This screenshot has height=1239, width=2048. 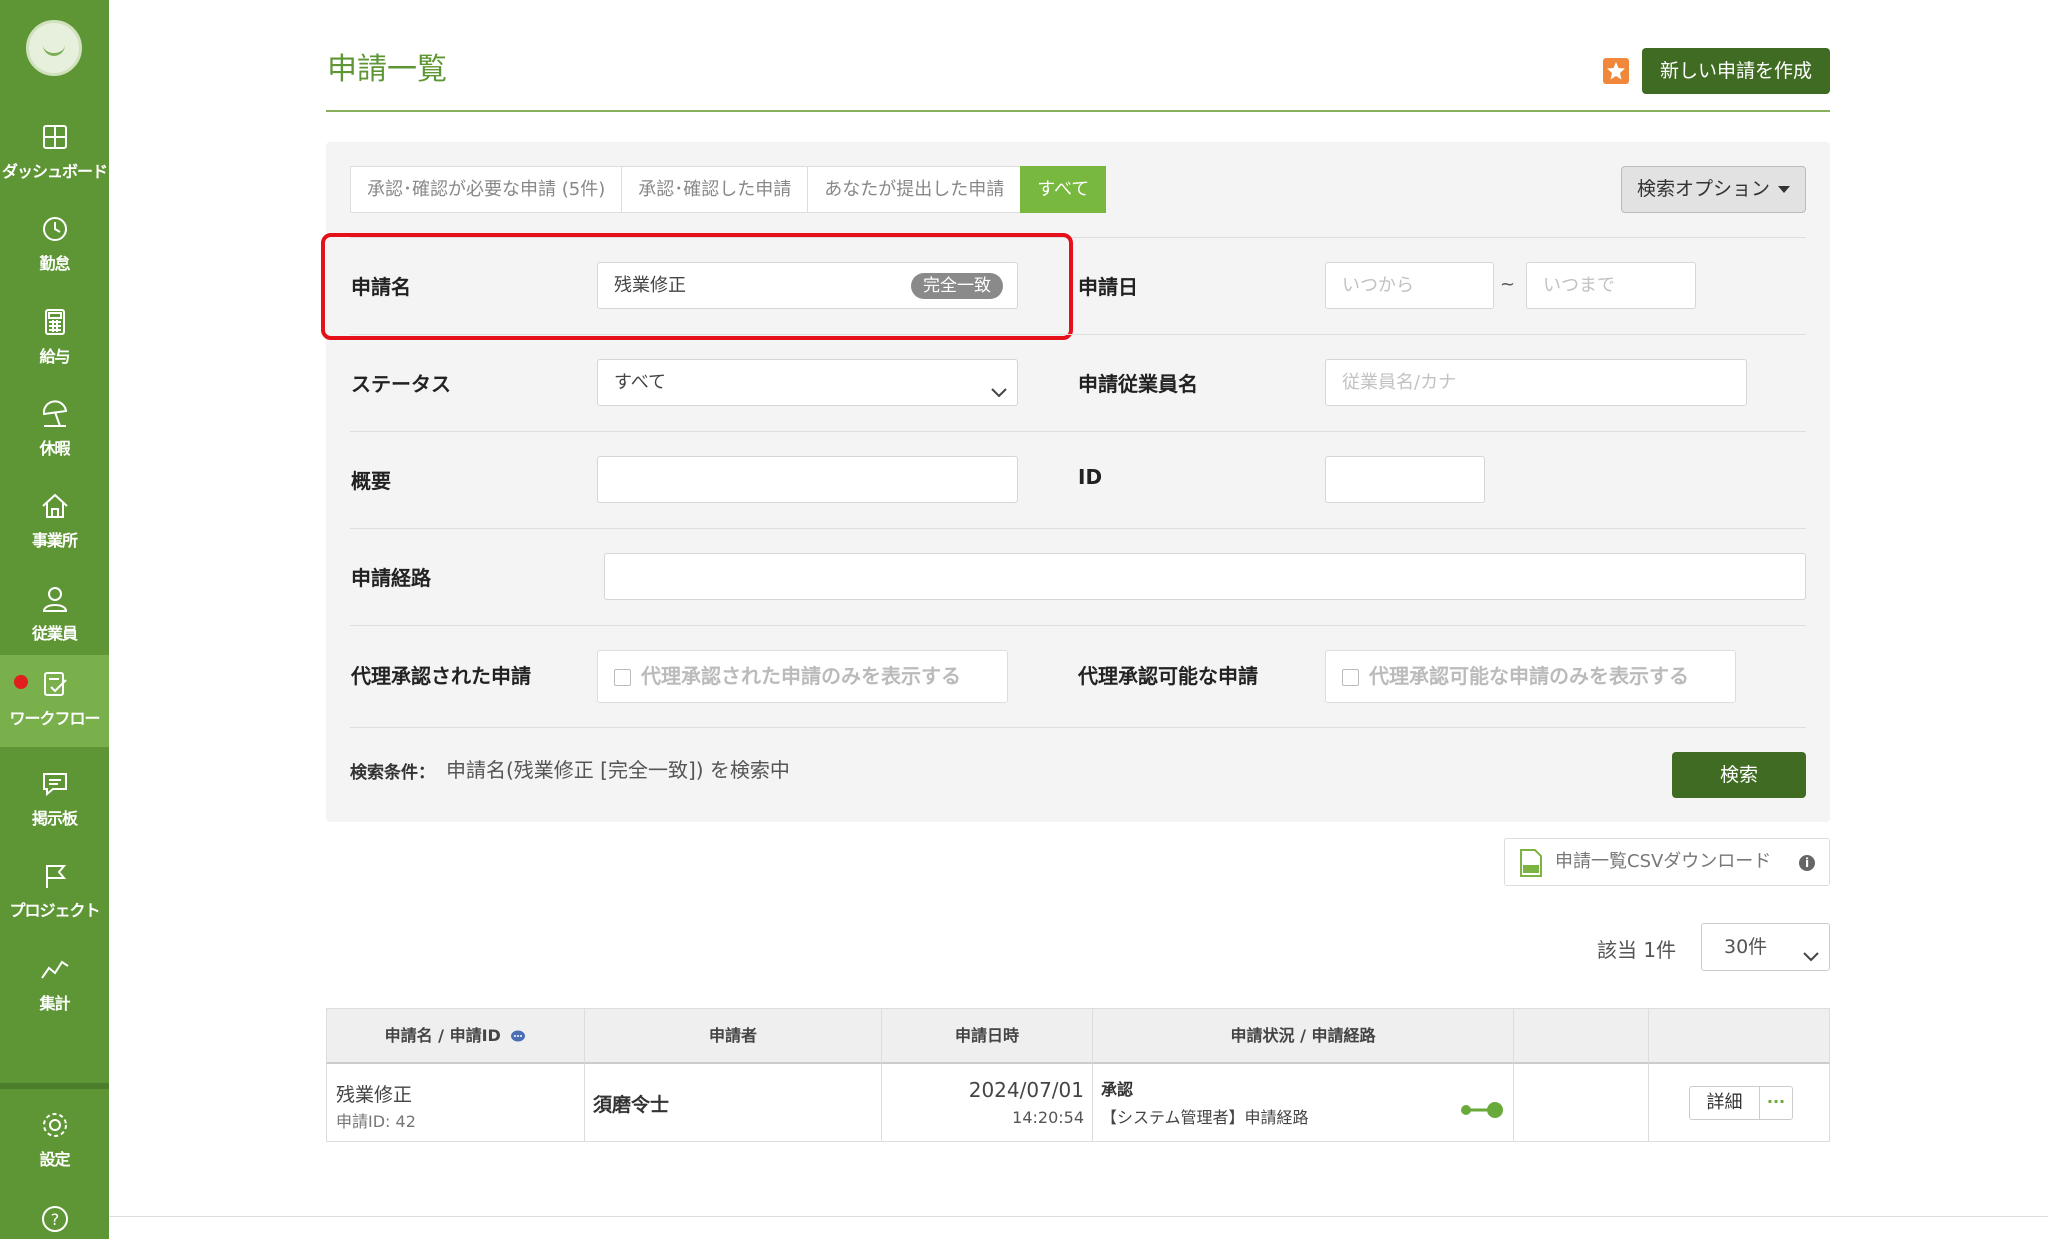 What do you see at coordinates (733, 1036) in the screenshot?
I see `column-header-applicant: 申請者` at bounding box center [733, 1036].